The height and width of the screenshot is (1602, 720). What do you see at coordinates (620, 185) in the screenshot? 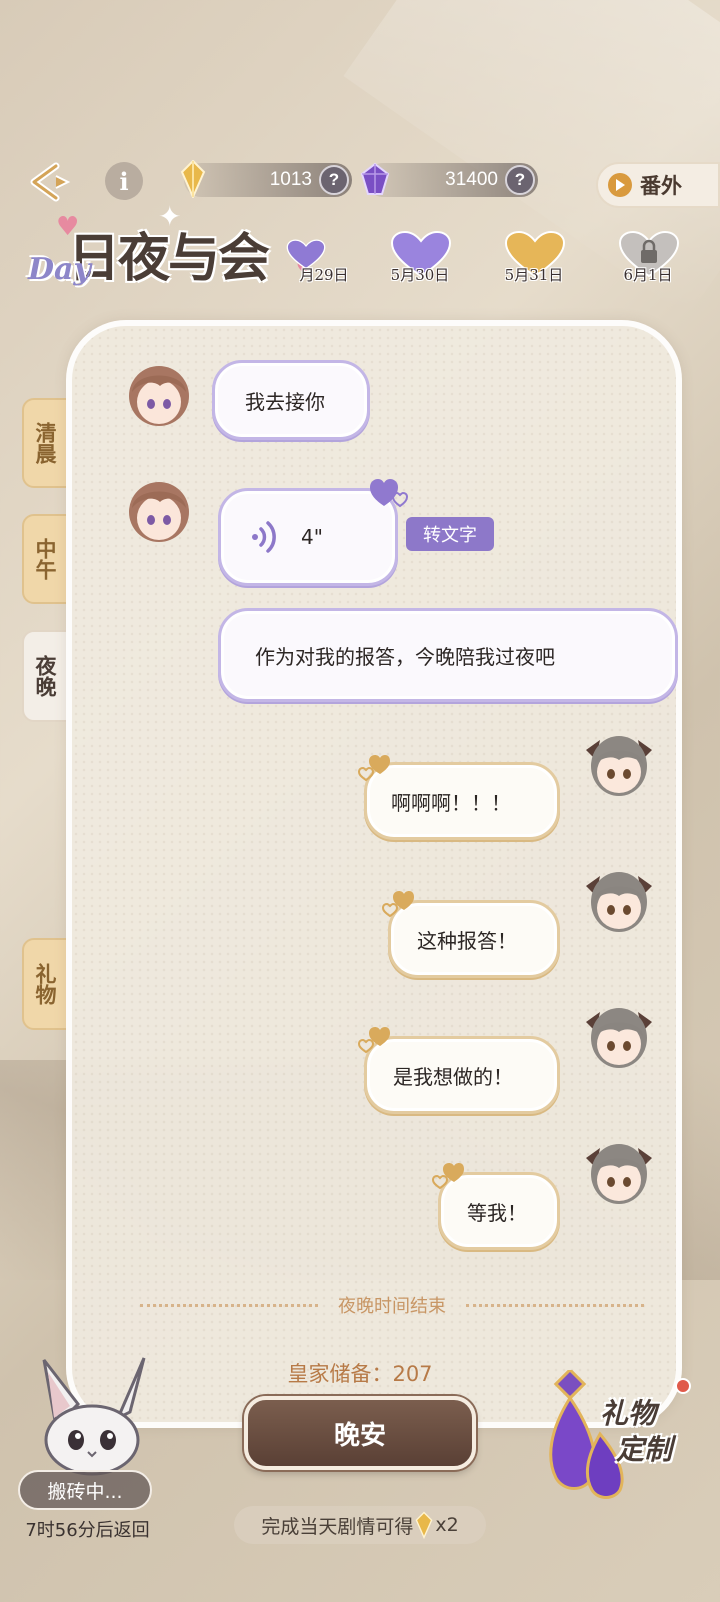
I see `play-icon` at bounding box center [620, 185].